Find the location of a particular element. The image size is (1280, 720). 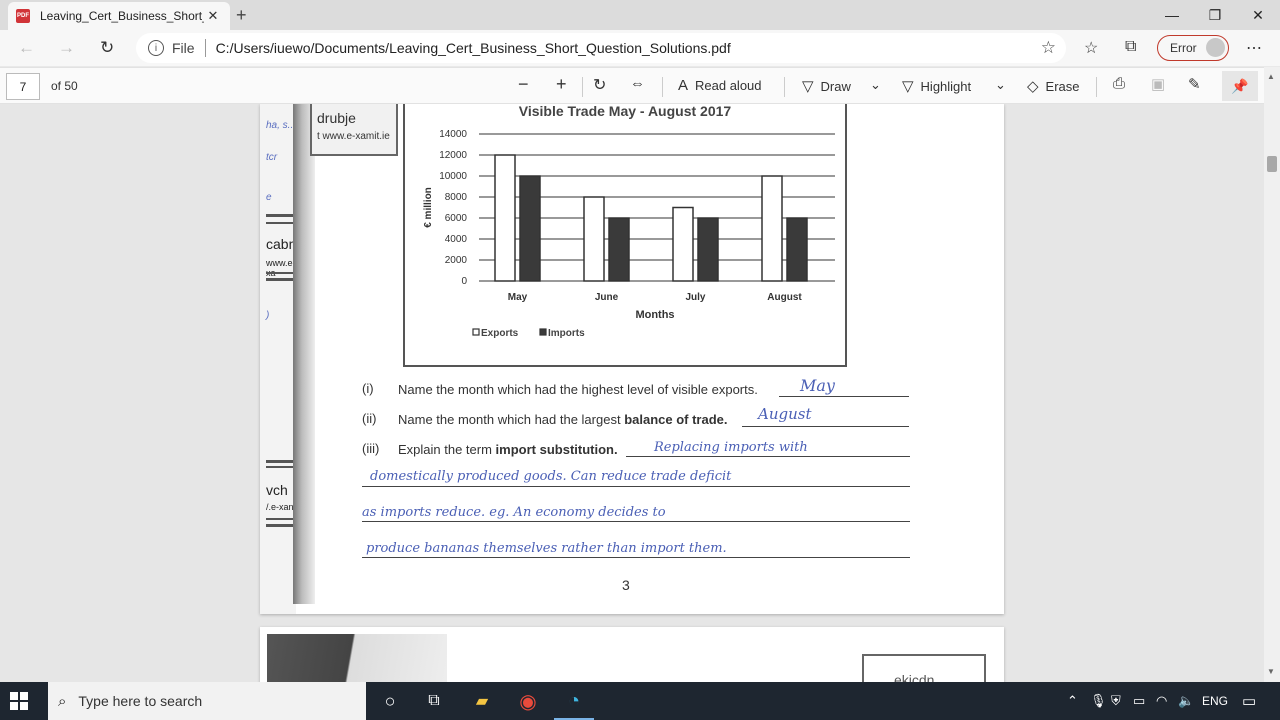

refresh-icon: ↻ is located at coordinates (107, 48).